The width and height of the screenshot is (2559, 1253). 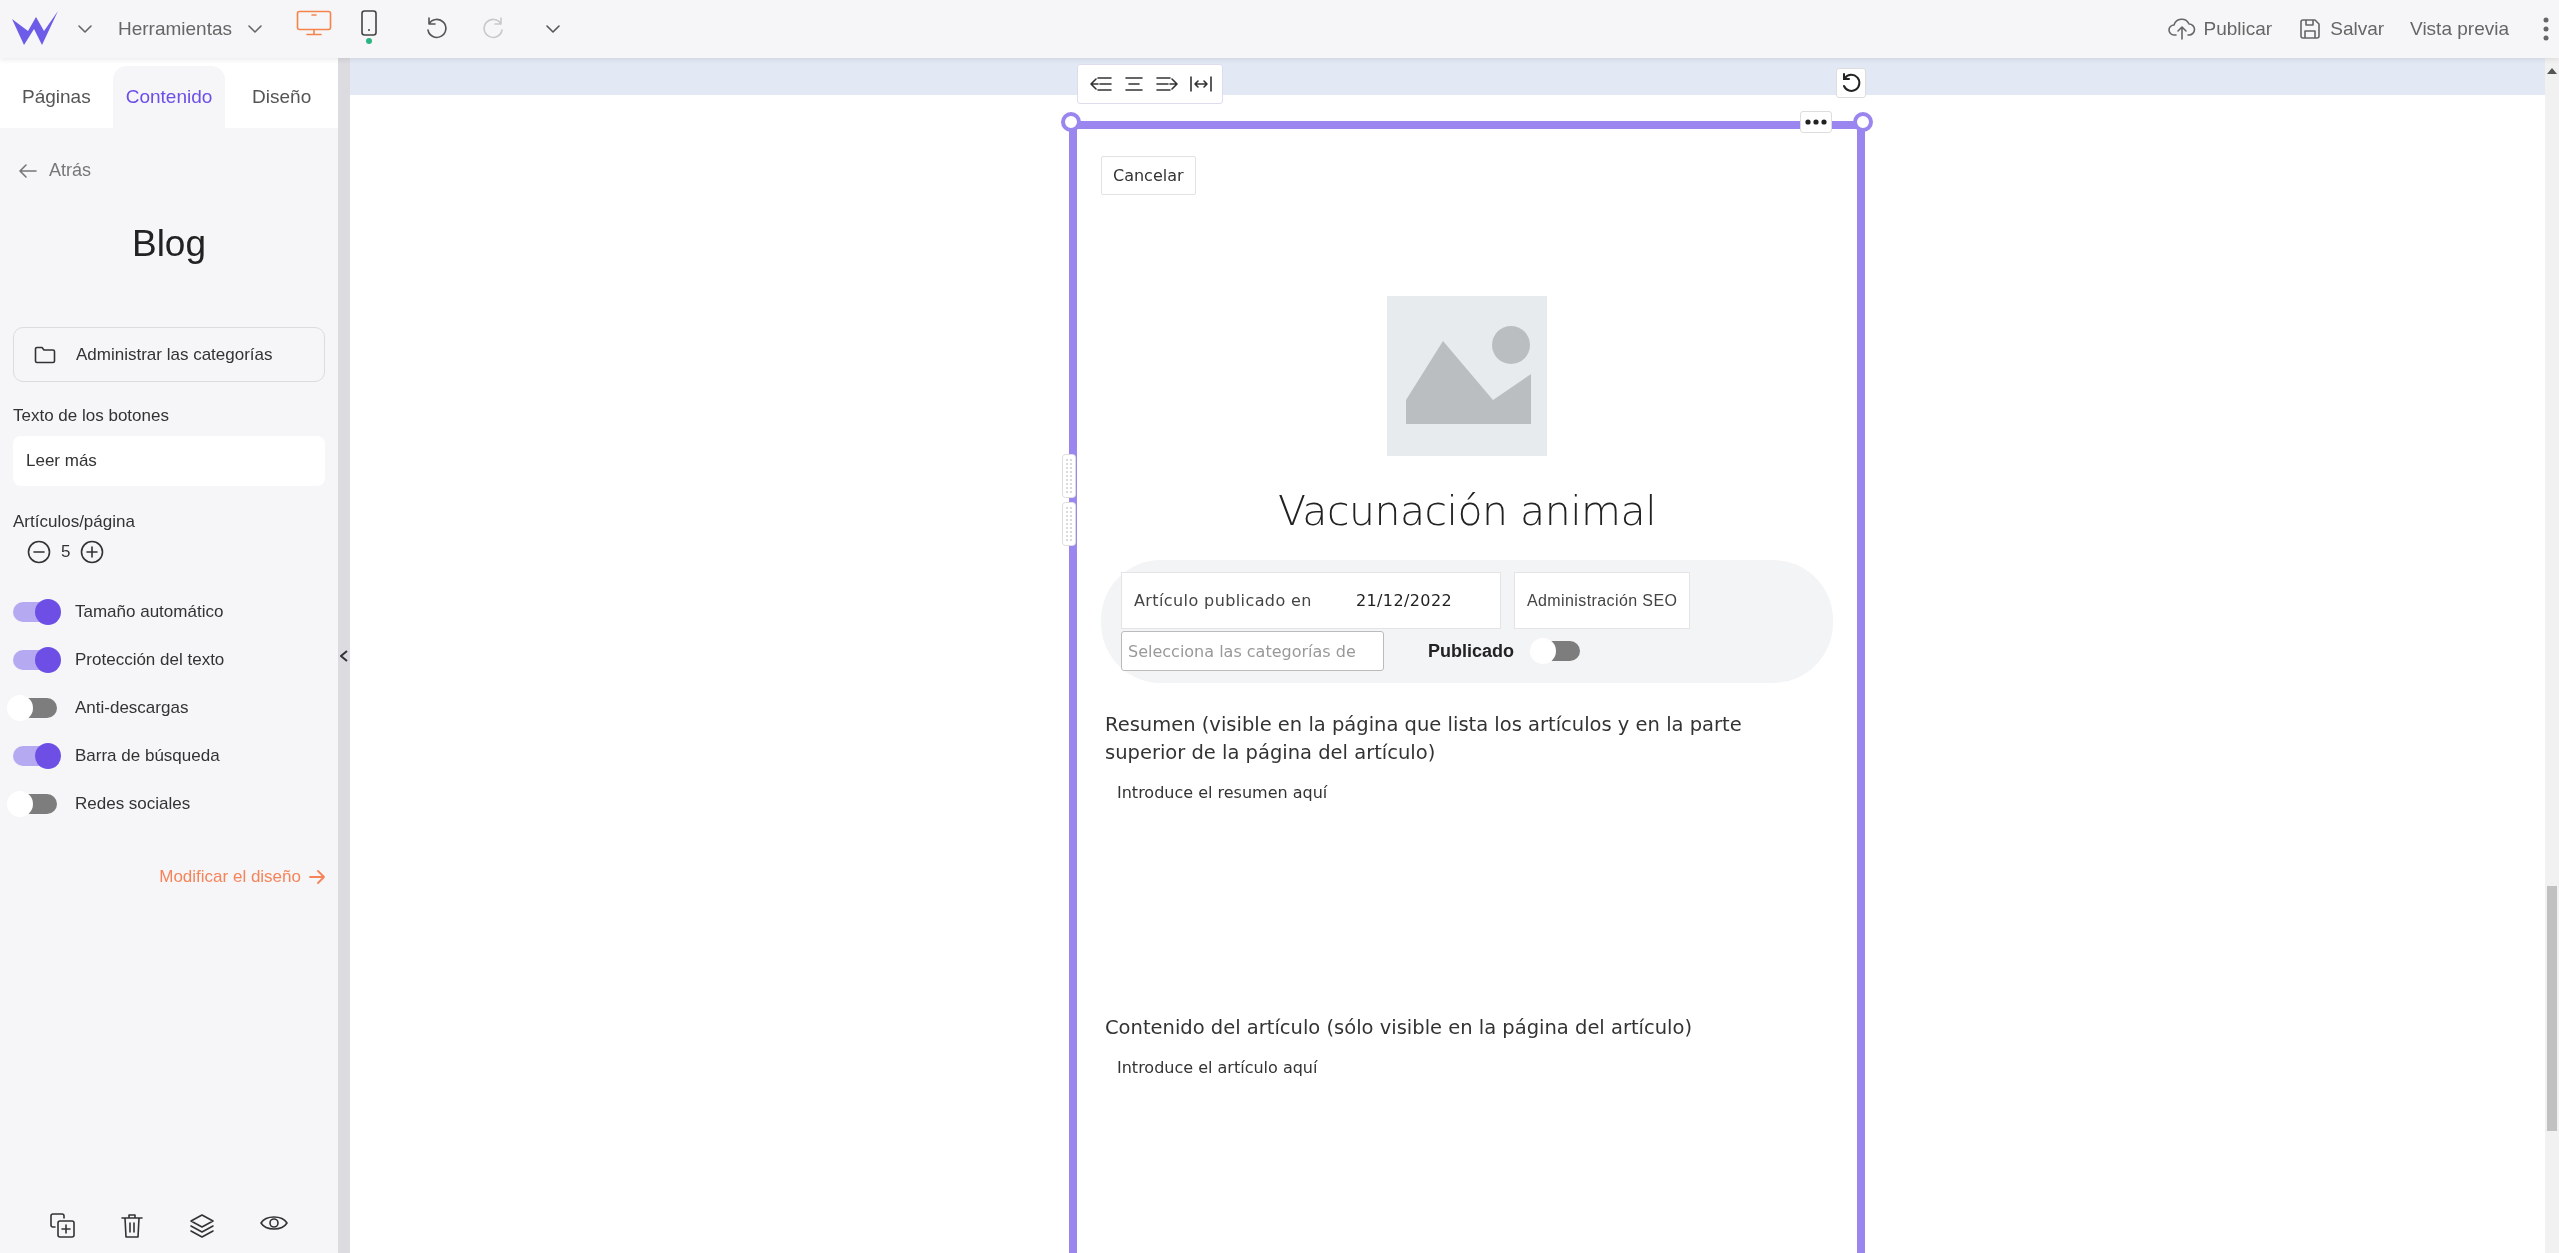 What do you see at coordinates (55, 170) in the screenshot?
I see `back-link: Atrás` at bounding box center [55, 170].